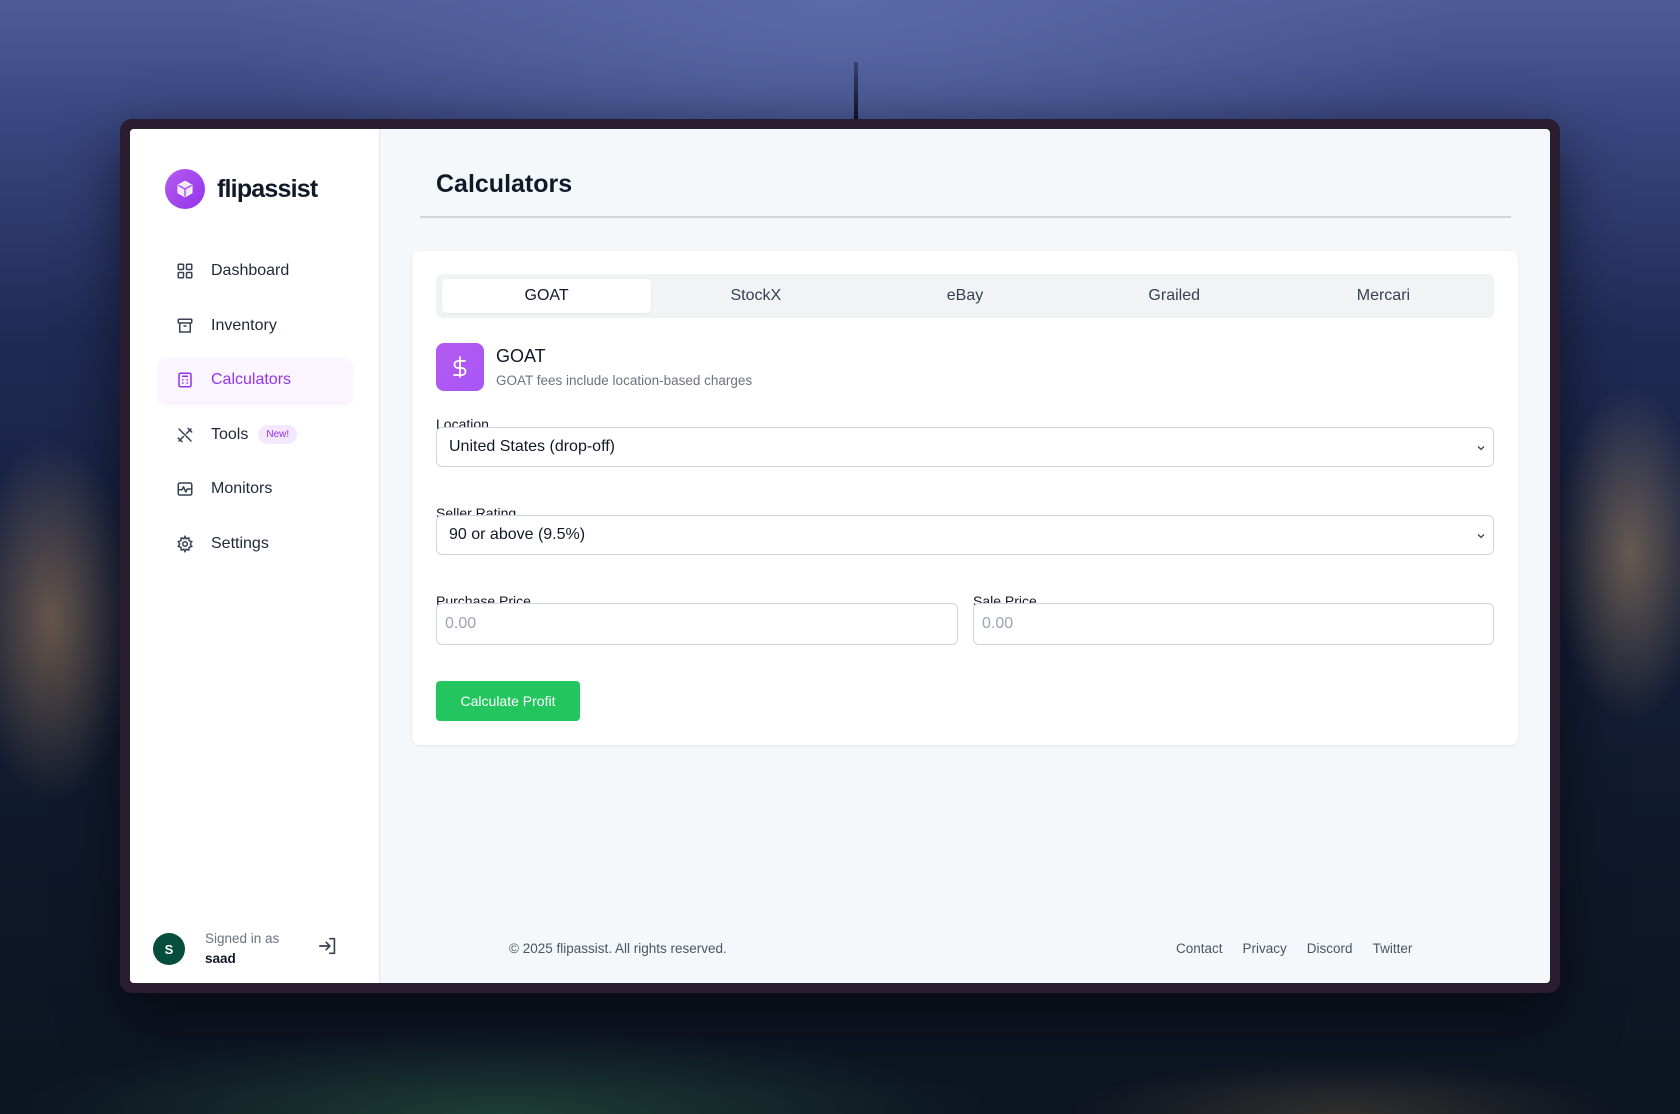 The image size is (1680, 1114). What do you see at coordinates (1393, 948) in the screenshot?
I see `footer-link-twitter: Twitter` at bounding box center [1393, 948].